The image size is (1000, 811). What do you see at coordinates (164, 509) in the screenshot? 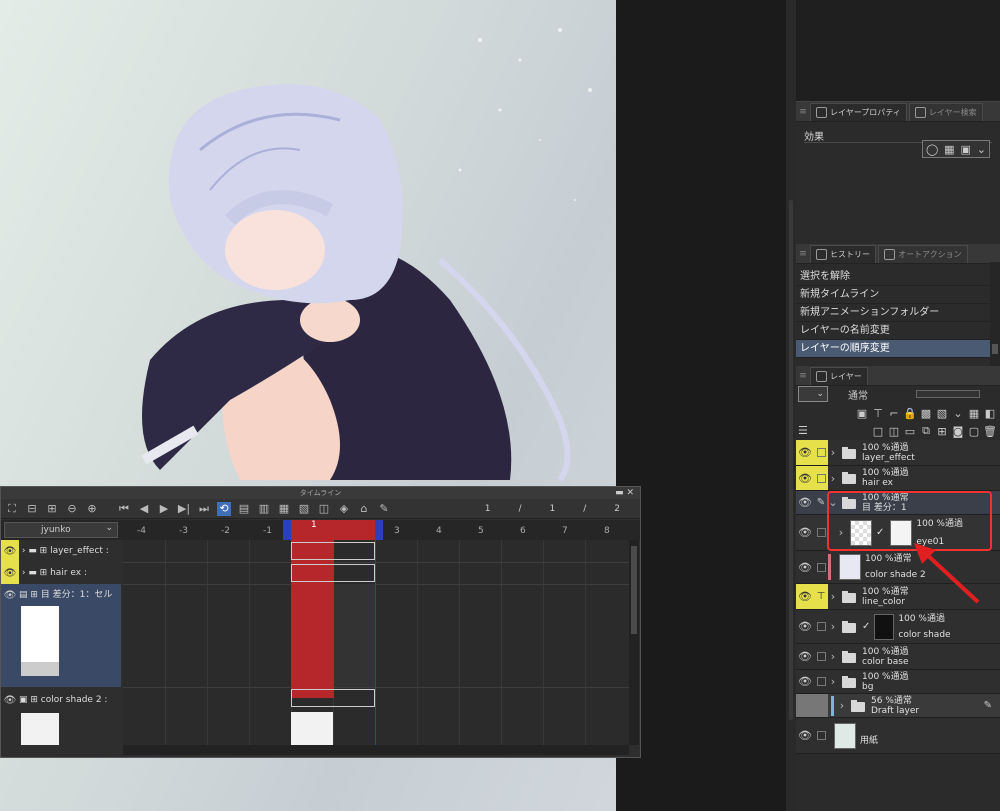
I see `play-icon: ▶` at bounding box center [164, 509].